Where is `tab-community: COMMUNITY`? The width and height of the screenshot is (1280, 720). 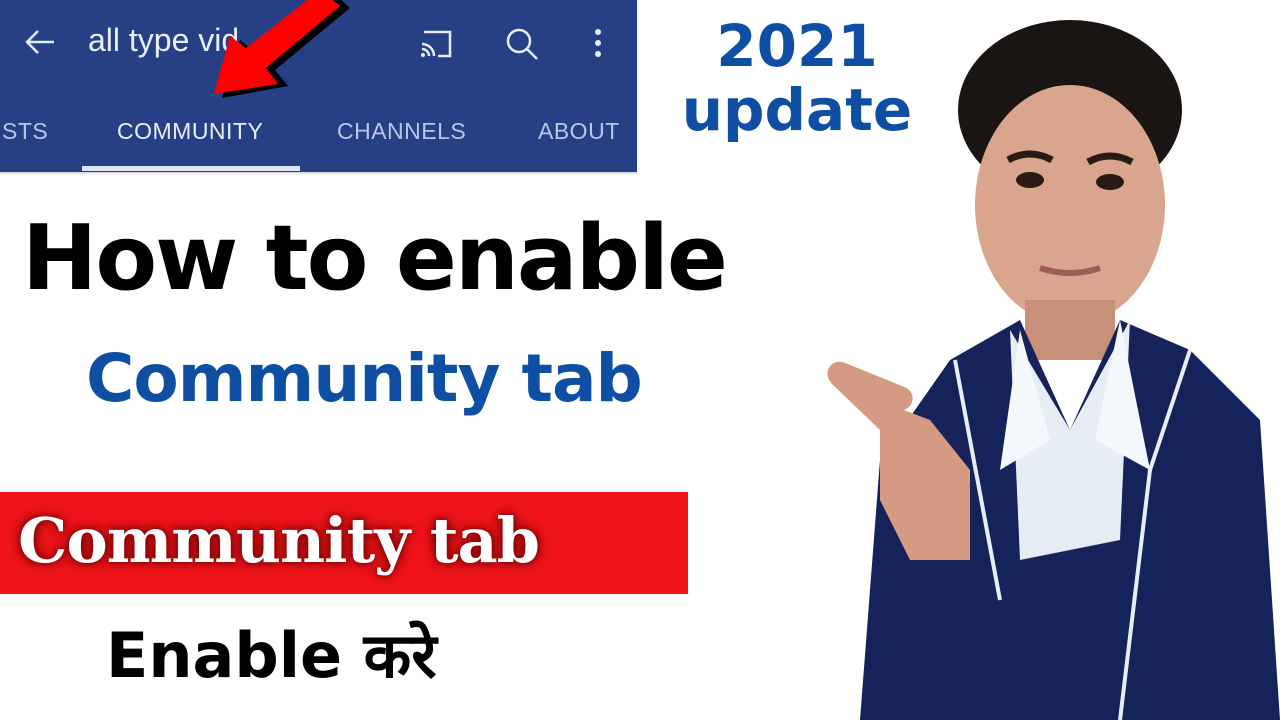
tab-community: COMMUNITY is located at coordinates (190, 131).